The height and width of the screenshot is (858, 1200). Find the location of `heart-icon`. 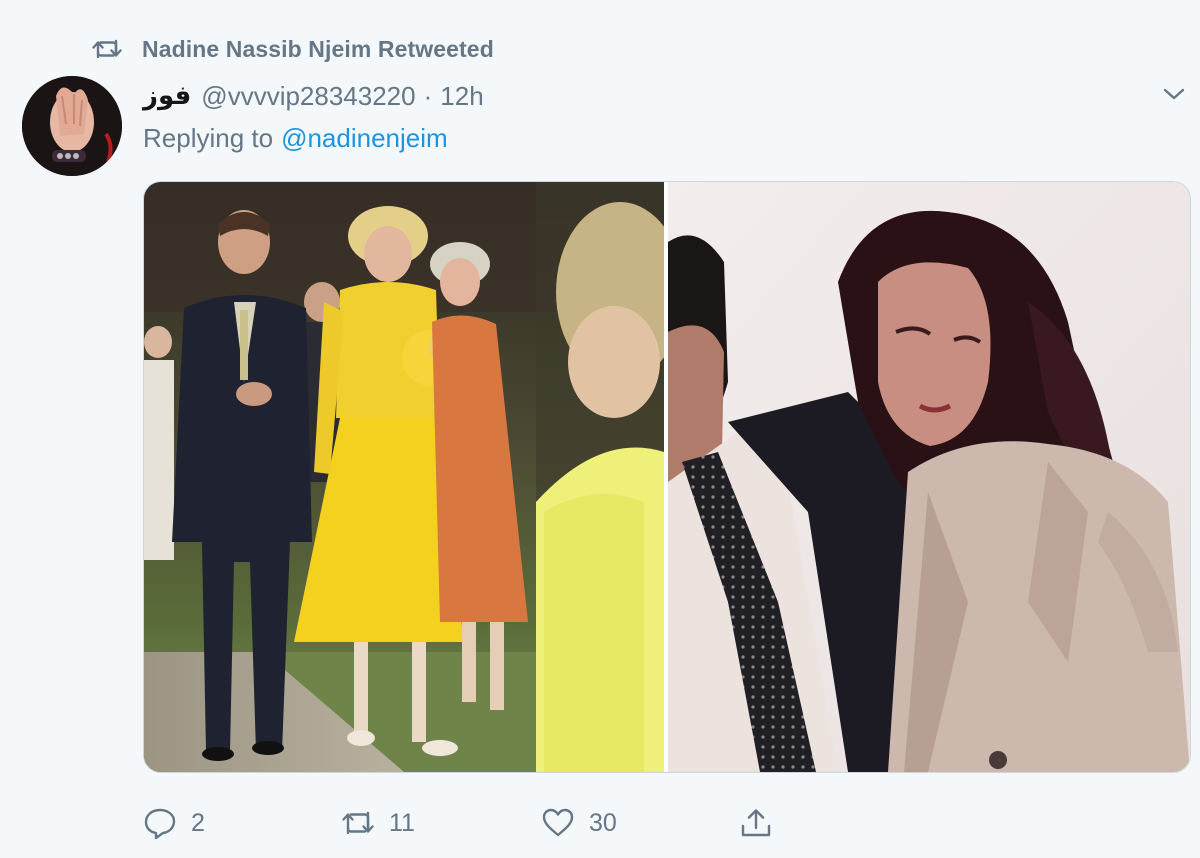

heart-icon is located at coordinates (558, 822).